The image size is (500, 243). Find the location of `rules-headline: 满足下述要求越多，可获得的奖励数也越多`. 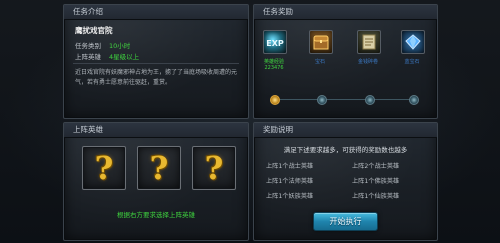

rules-headline: 满足下述要求越多，可获得的奖励数也越多 is located at coordinates (345, 150).